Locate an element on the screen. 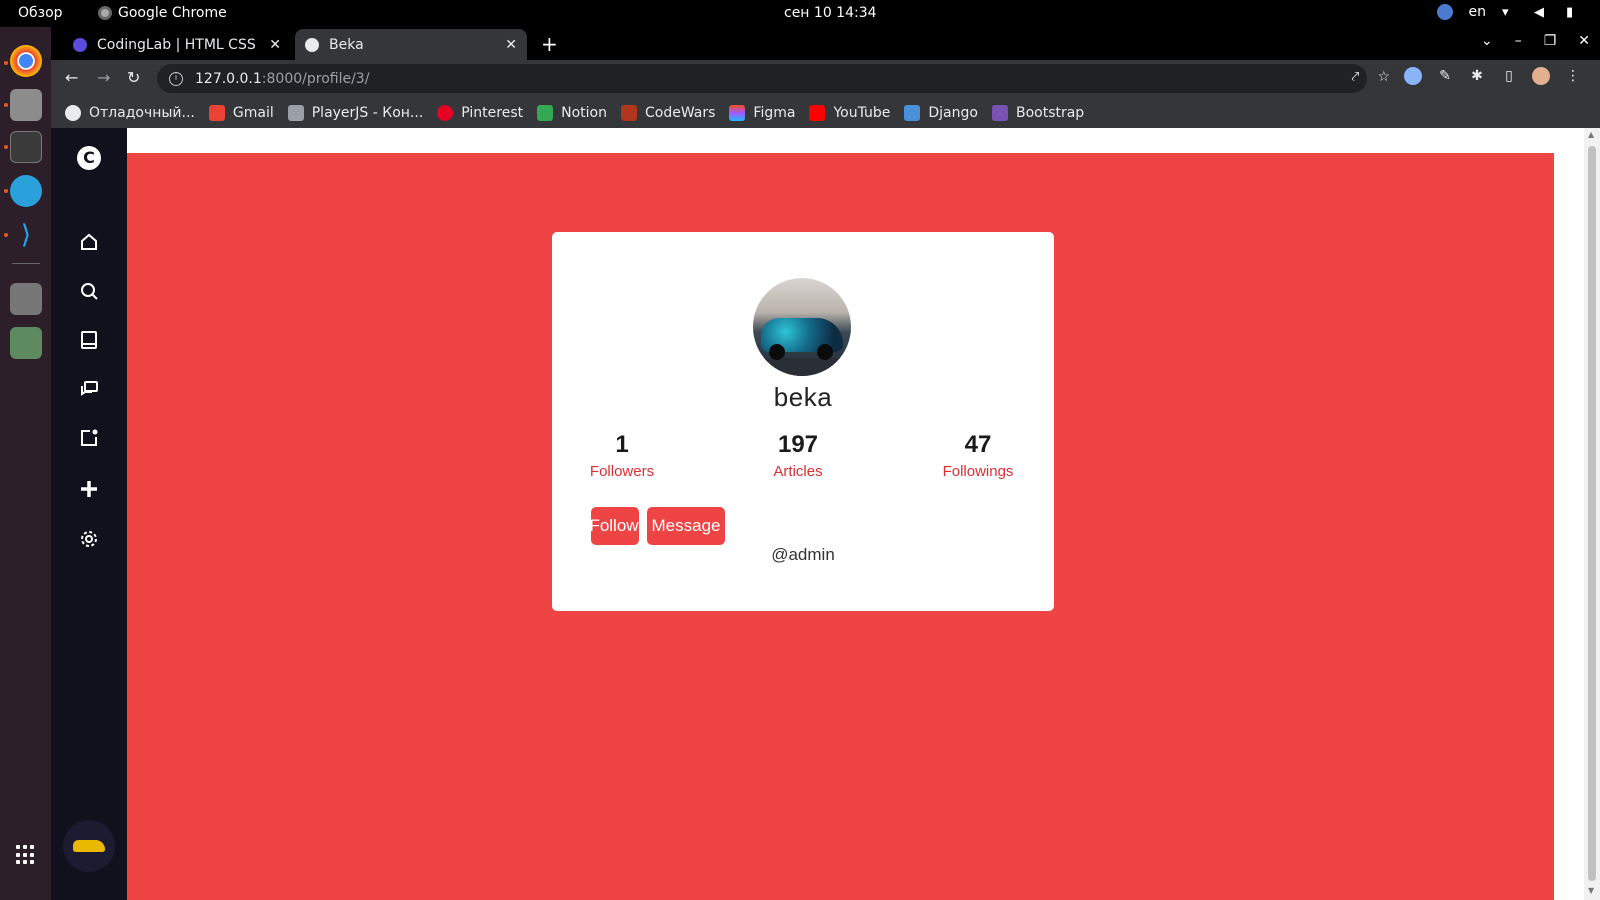 The height and width of the screenshot is (900, 1600). site-info-icon: i is located at coordinates (176, 78).